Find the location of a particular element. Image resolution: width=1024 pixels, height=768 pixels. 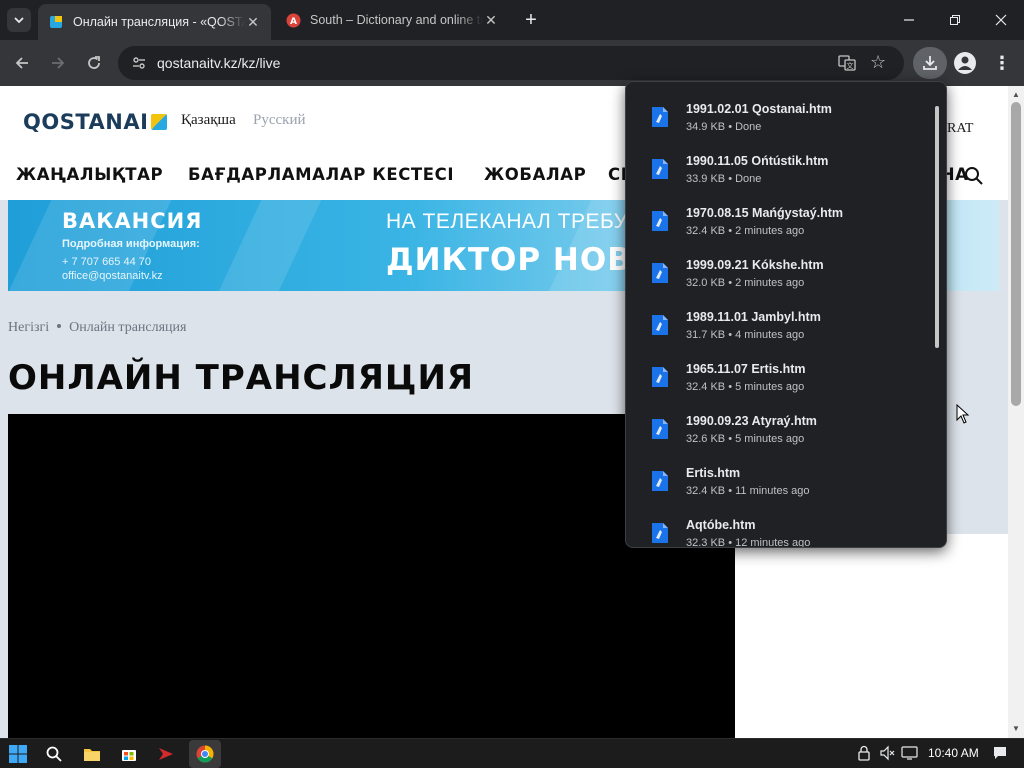

new-tab-button: + is located at coordinates (531, 20).